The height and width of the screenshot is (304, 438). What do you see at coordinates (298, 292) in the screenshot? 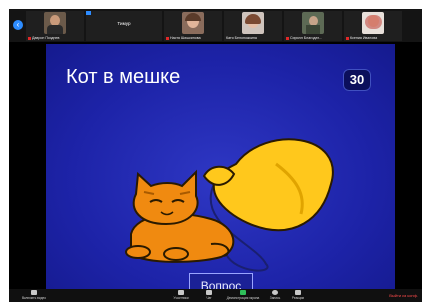
I see `reactions-icon` at bounding box center [298, 292].